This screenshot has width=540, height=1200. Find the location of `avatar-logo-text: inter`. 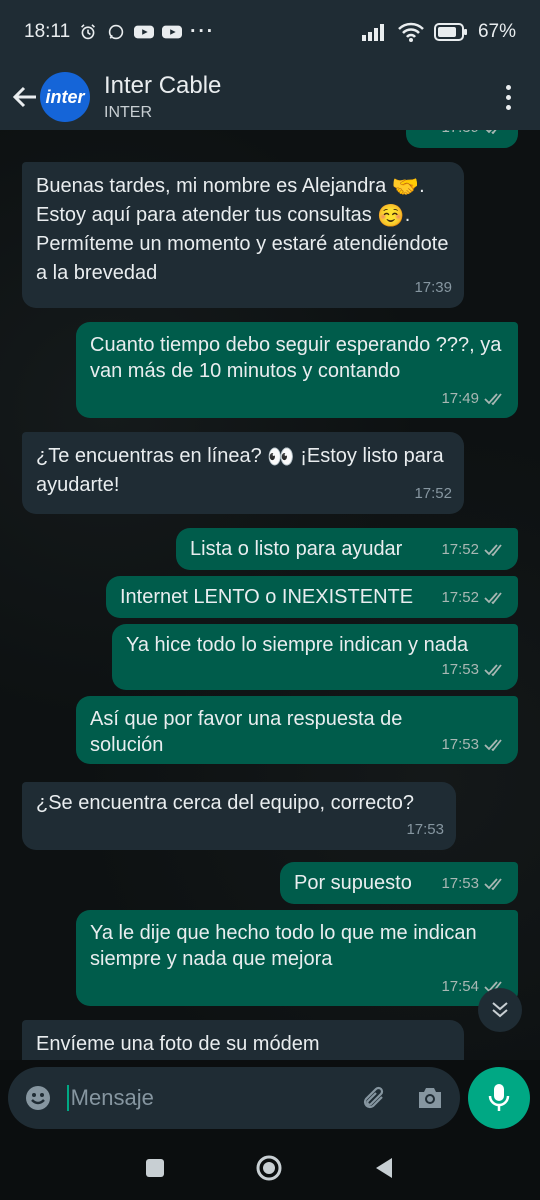

avatar-logo-text: inter is located at coordinates (65, 96).